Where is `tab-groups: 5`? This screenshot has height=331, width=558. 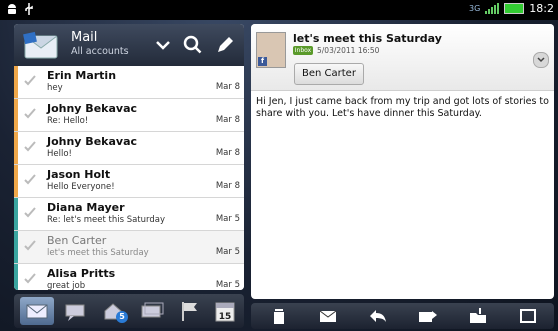
tab-groups: 5 is located at coordinates (113, 311).